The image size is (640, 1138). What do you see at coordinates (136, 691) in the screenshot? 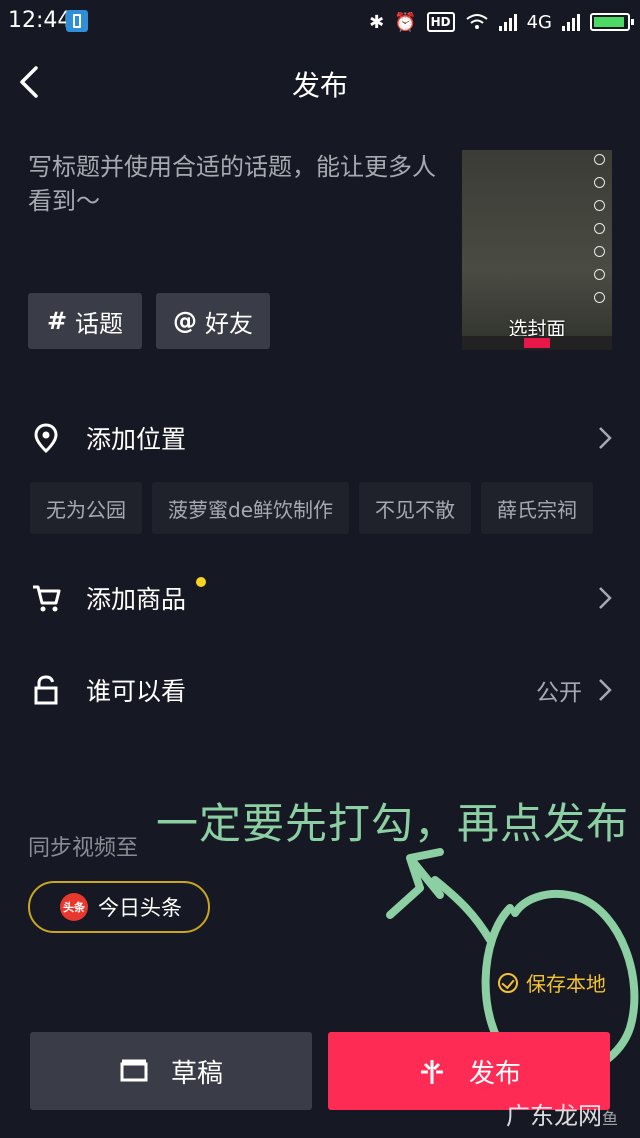
I see `privacy-label: 谁可以看` at bounding box center [136, 691].